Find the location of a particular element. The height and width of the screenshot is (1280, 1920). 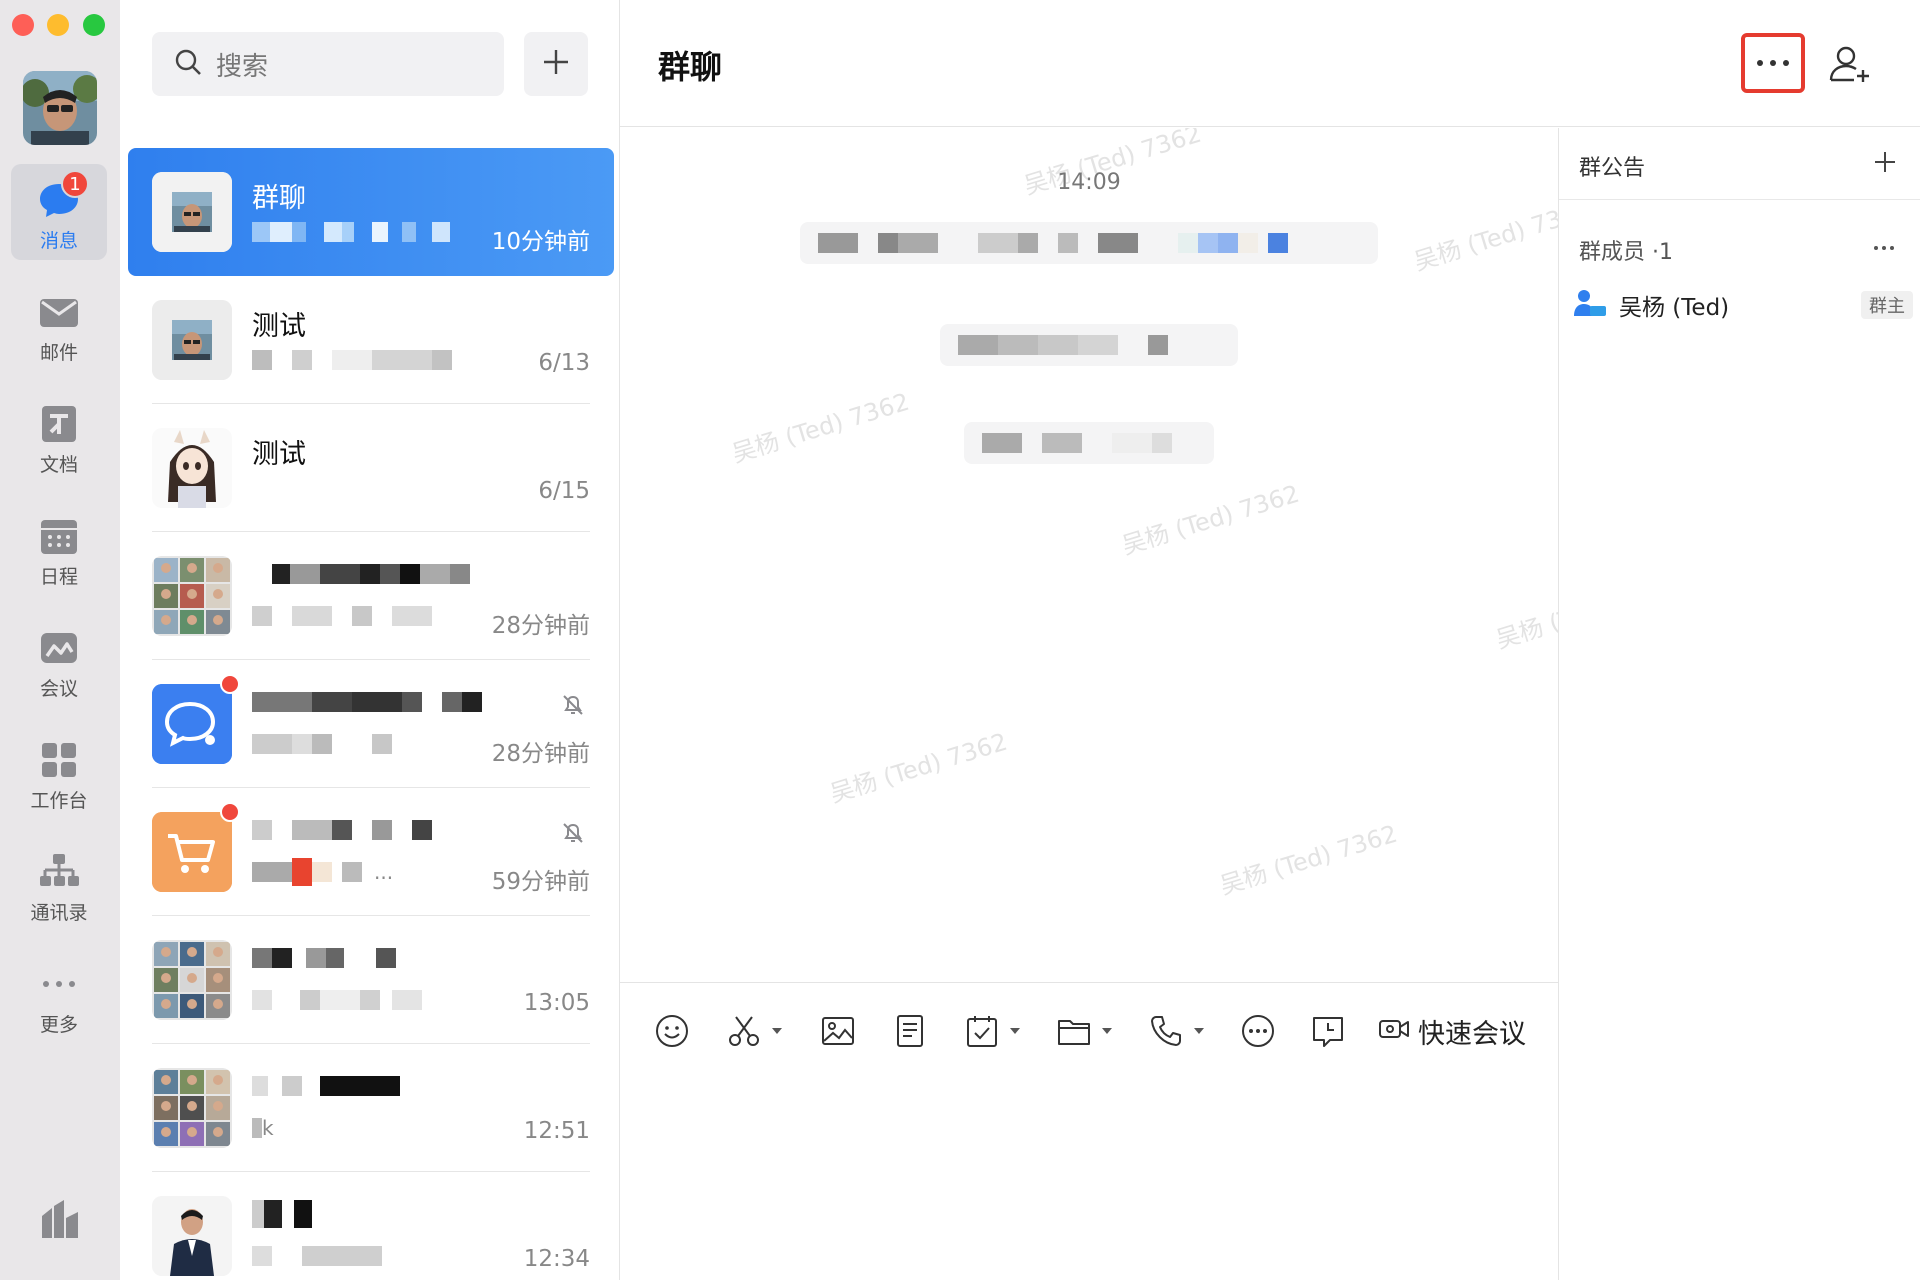

image-button is located at coordinates (838, 1031).